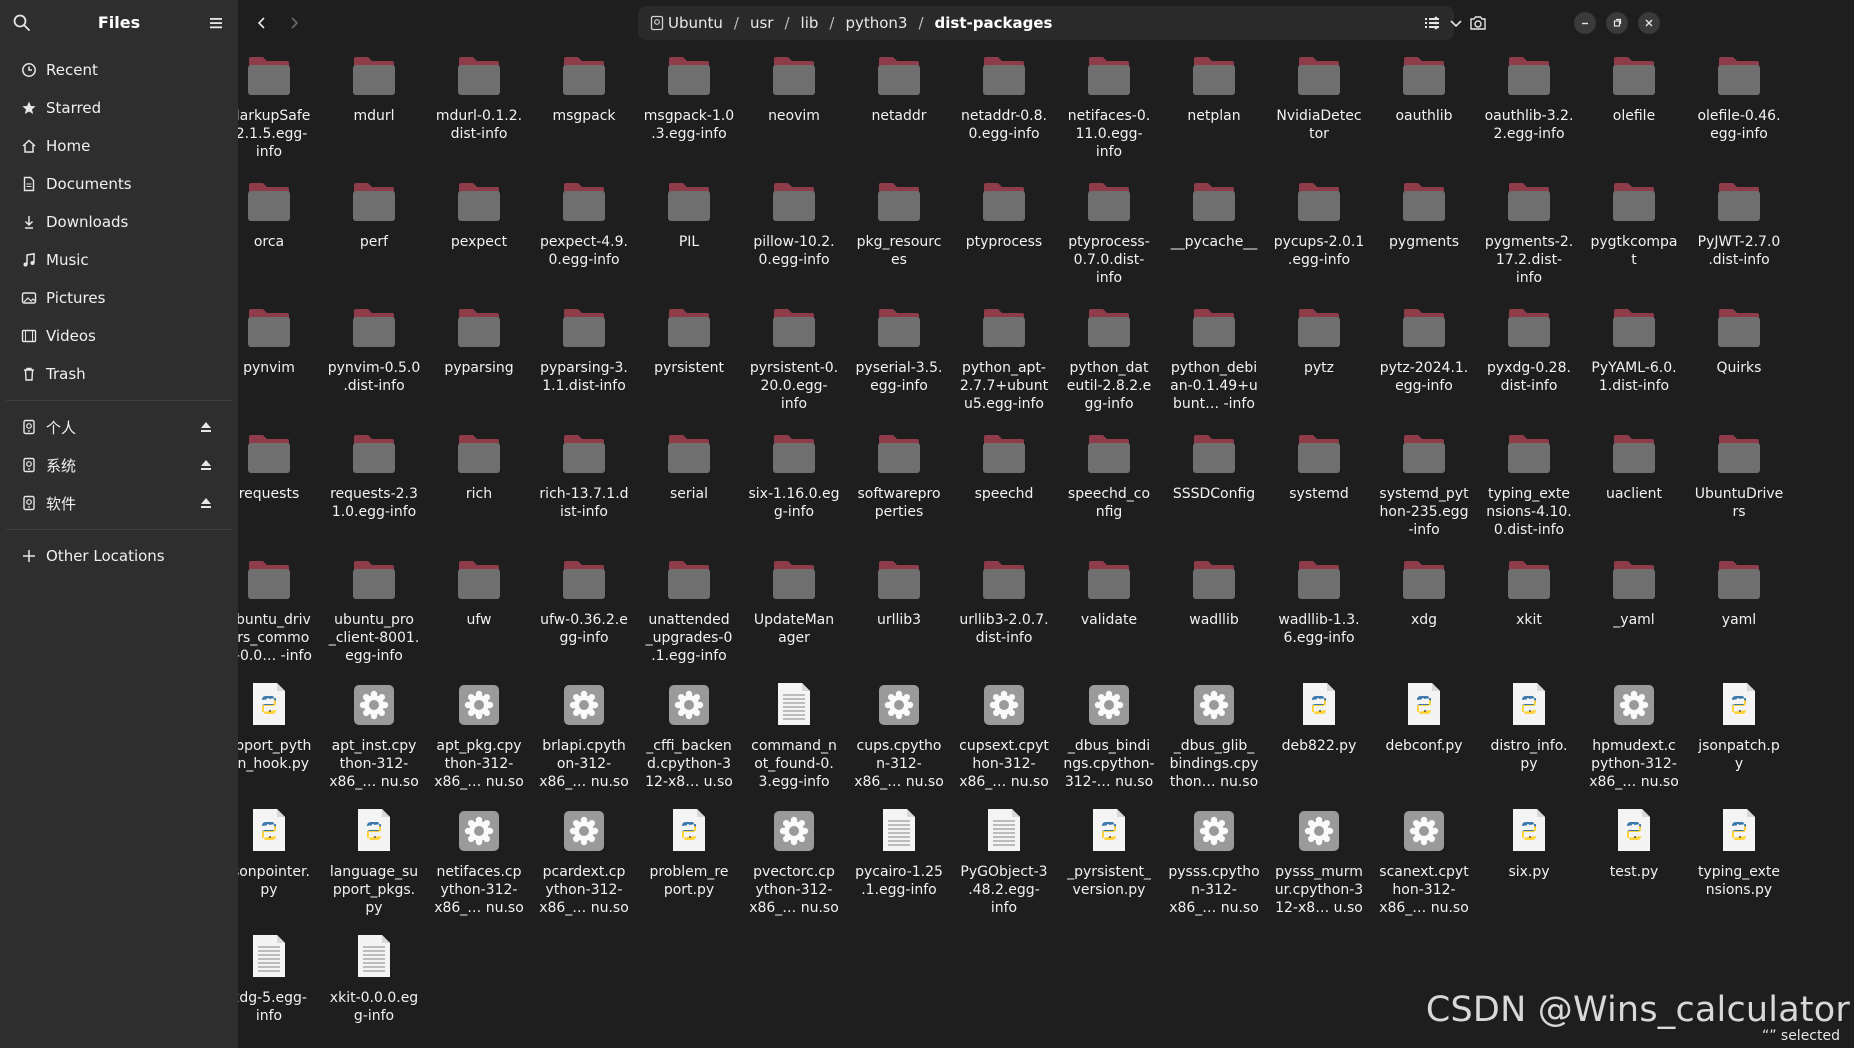 The height and width of the screenshot is (1048, 1854). I want to click on file-item: jsonpointer. py, so click(278, 853).